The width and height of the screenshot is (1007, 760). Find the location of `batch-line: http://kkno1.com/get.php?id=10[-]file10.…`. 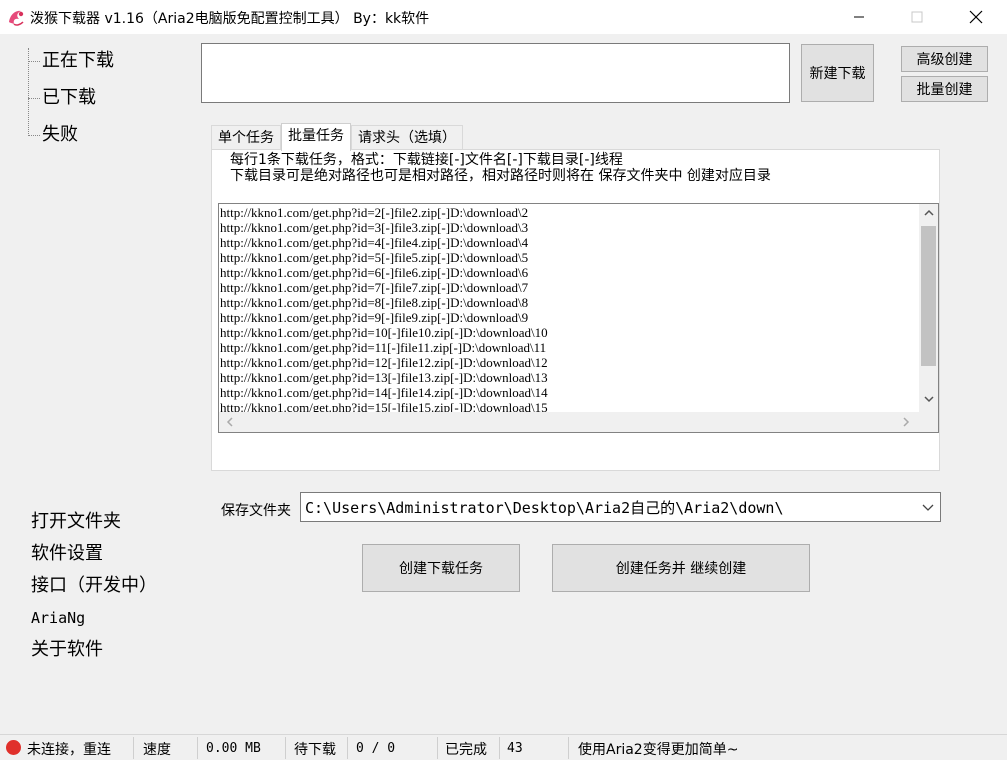

batch-line: http://kkno1.com/get.php?id=10[-]file10.… is located at coordinates (384, 332).